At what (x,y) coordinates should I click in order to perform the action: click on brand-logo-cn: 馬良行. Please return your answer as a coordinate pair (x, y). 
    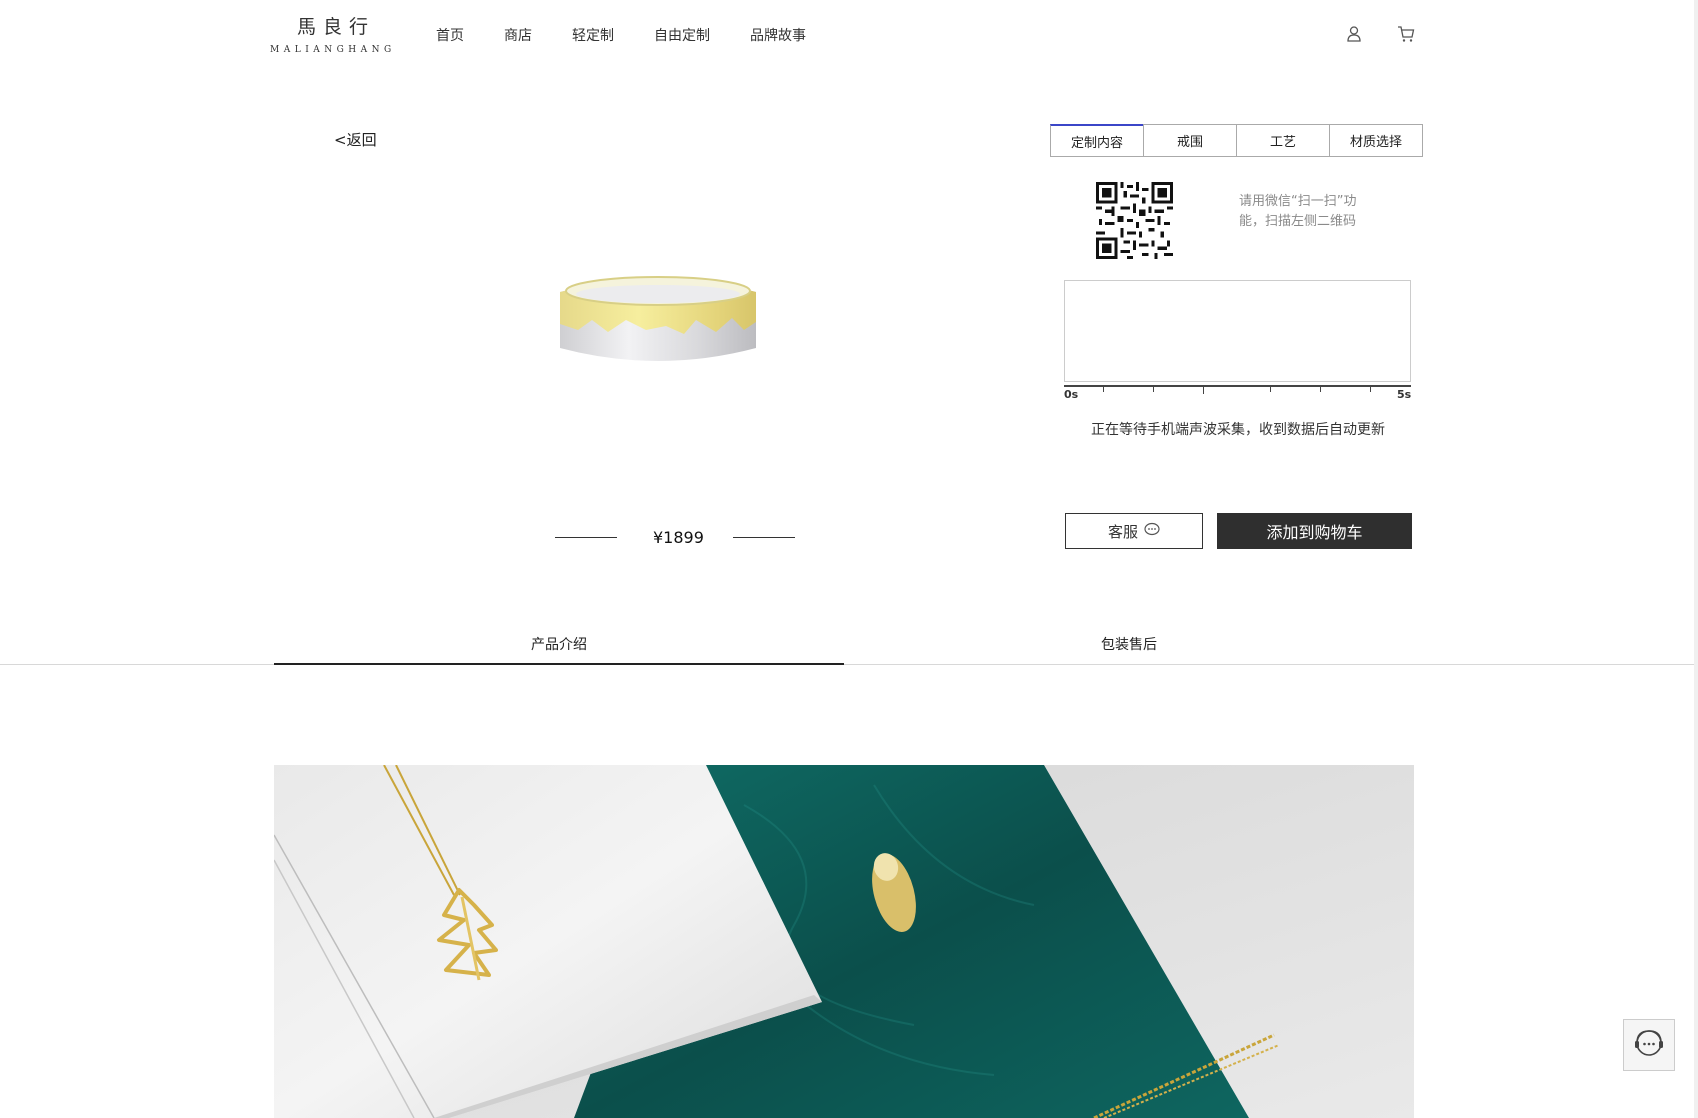
    Looking at the image, I should click on (336, 25).